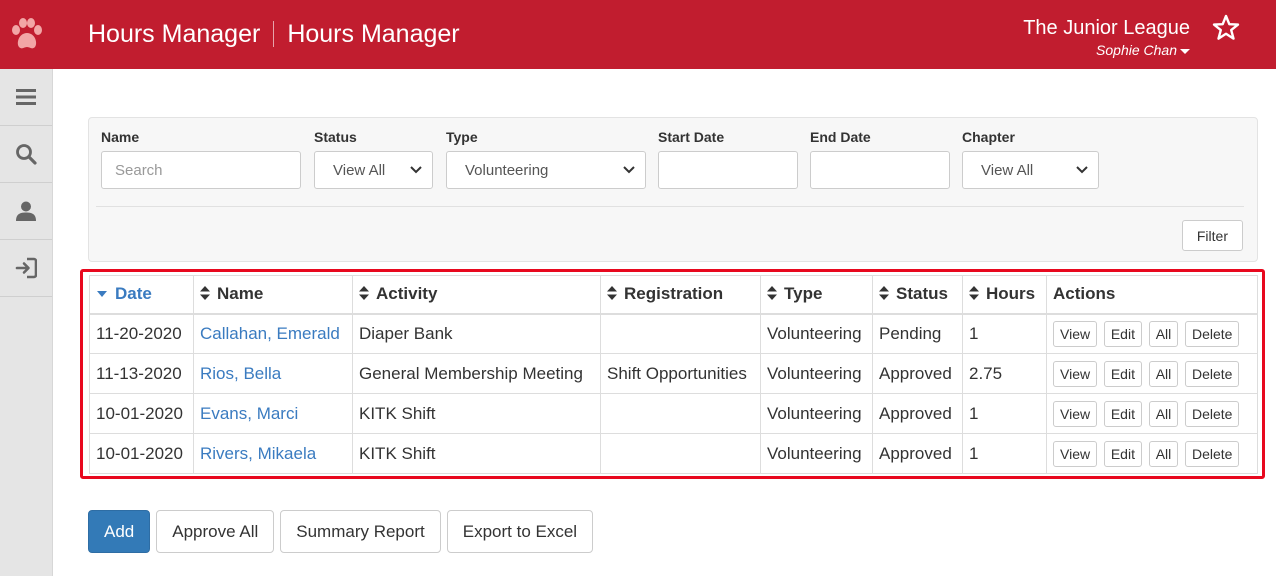 The height and width of the screenshot is (576, 1276). What do you see at coordinates (27, 34) in the screenshot?
I see `paw-icon` at bounding box center [27, 34].